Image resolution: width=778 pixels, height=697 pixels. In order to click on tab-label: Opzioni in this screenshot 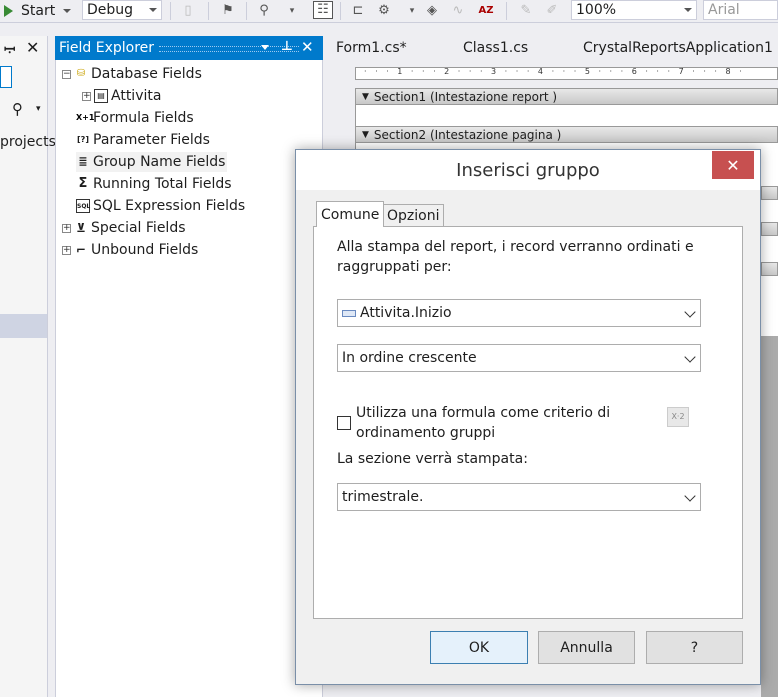, I will do `click(413, 215)`.